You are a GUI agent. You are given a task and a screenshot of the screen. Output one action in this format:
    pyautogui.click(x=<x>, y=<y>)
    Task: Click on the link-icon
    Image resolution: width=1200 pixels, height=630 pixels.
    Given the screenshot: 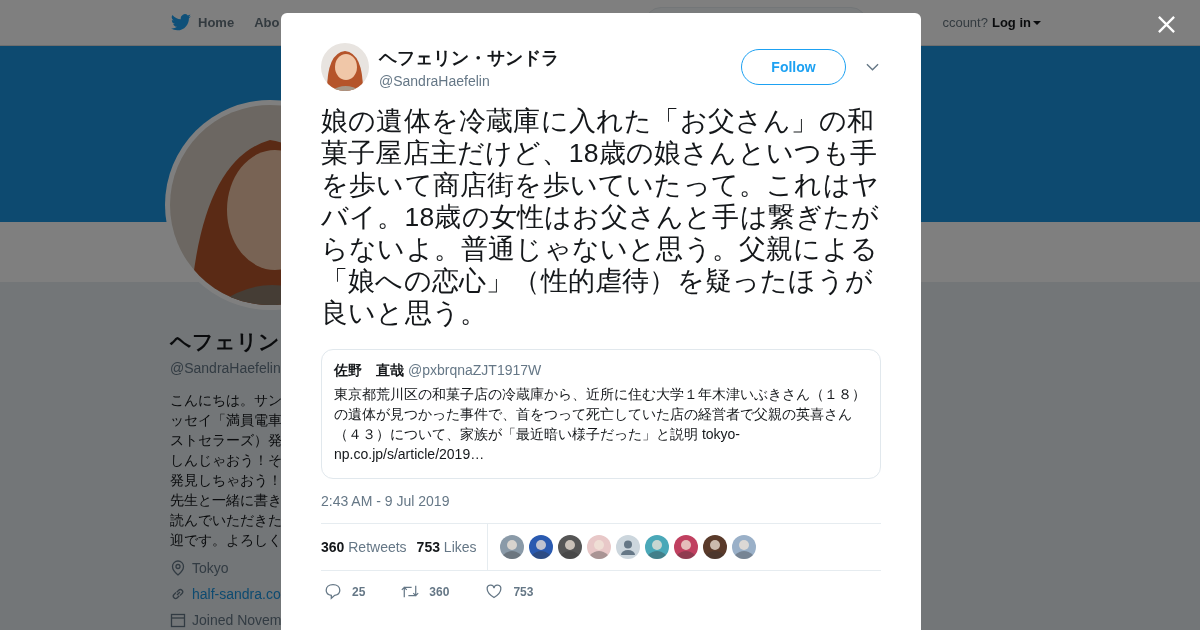 What is the action you would take?
    pyautogui.click(x=178, y=594)
    